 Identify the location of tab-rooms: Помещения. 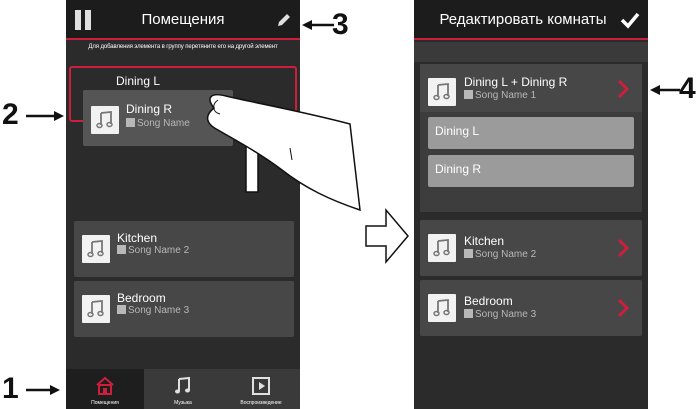
(105, 389).